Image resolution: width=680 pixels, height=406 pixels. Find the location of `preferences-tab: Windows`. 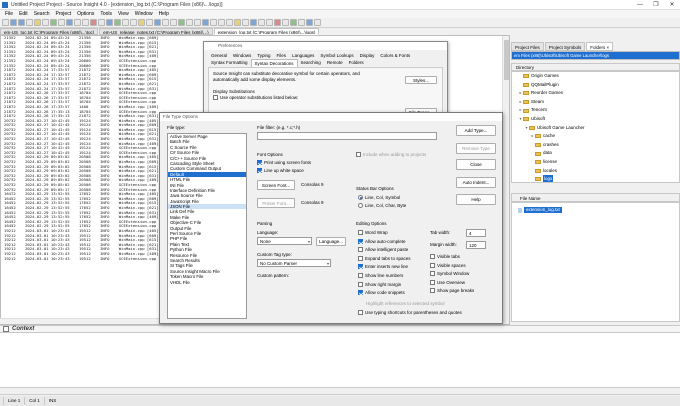

preferences-tab: Windows is located at coordinates (242, 55).